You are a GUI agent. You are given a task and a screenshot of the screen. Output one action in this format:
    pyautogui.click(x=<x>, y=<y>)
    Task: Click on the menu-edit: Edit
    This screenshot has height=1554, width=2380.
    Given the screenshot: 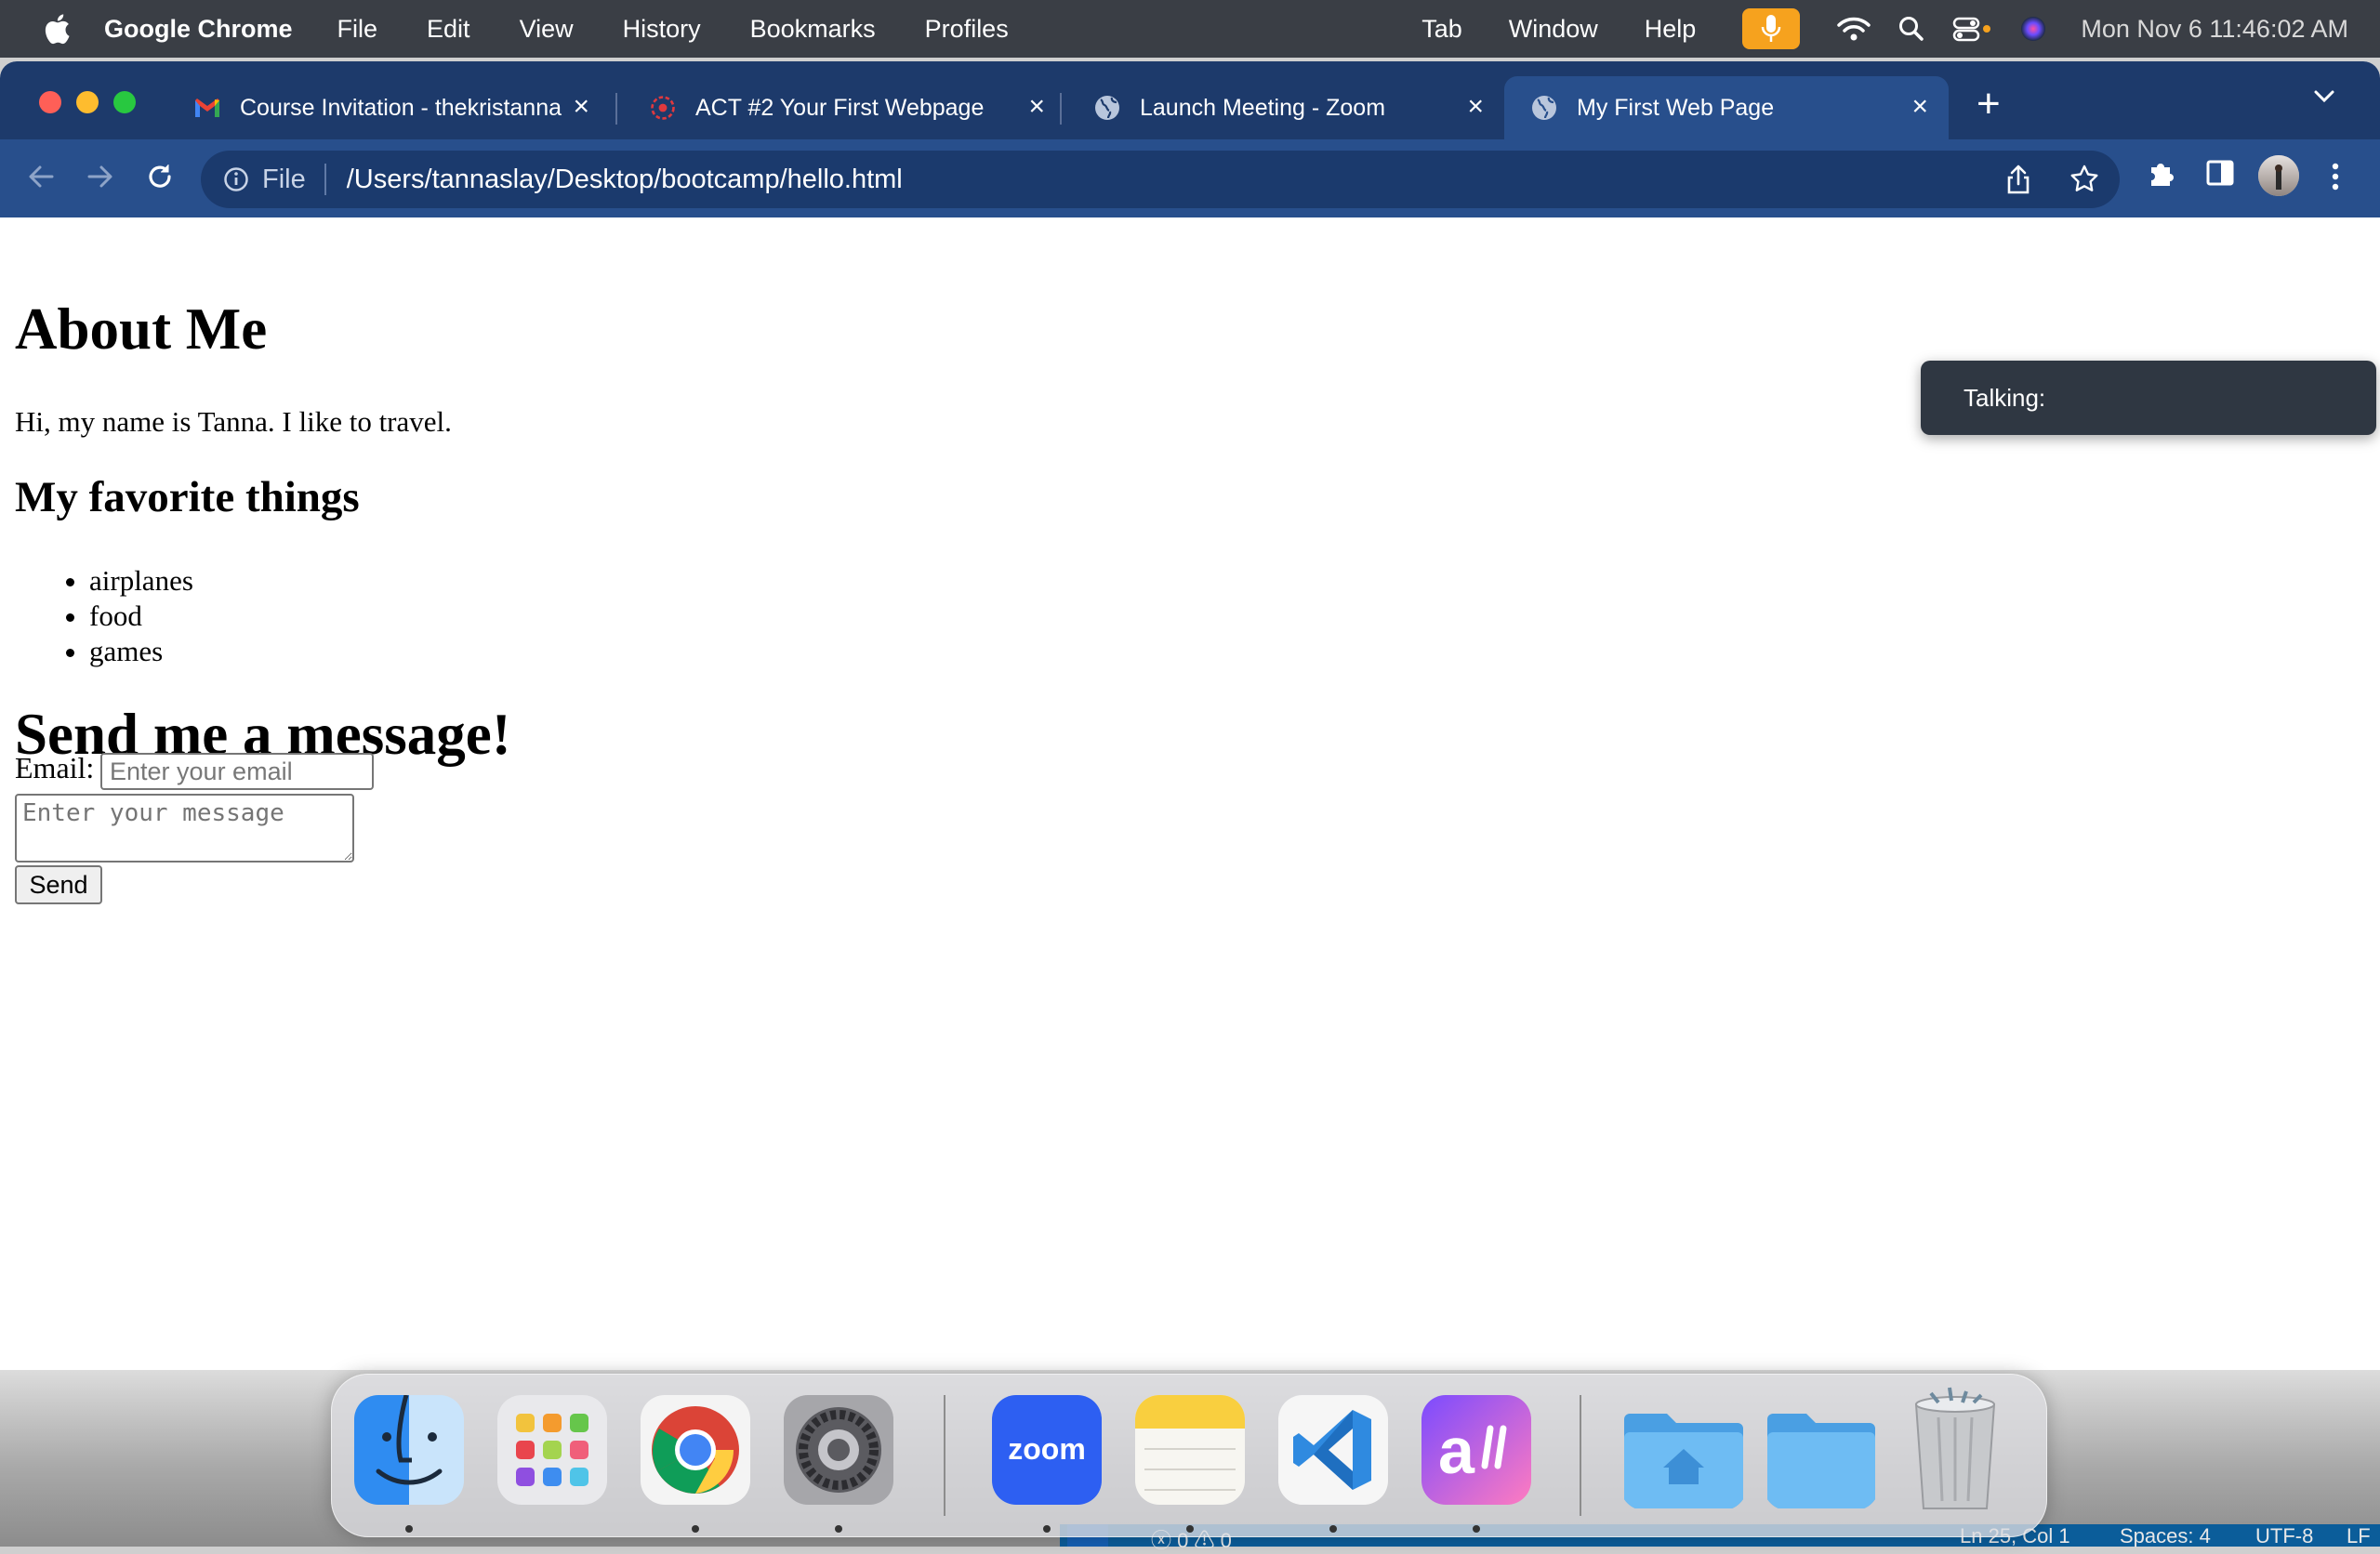 What is the action you would take?
    pyautogui.click(x=448, y=29)
    